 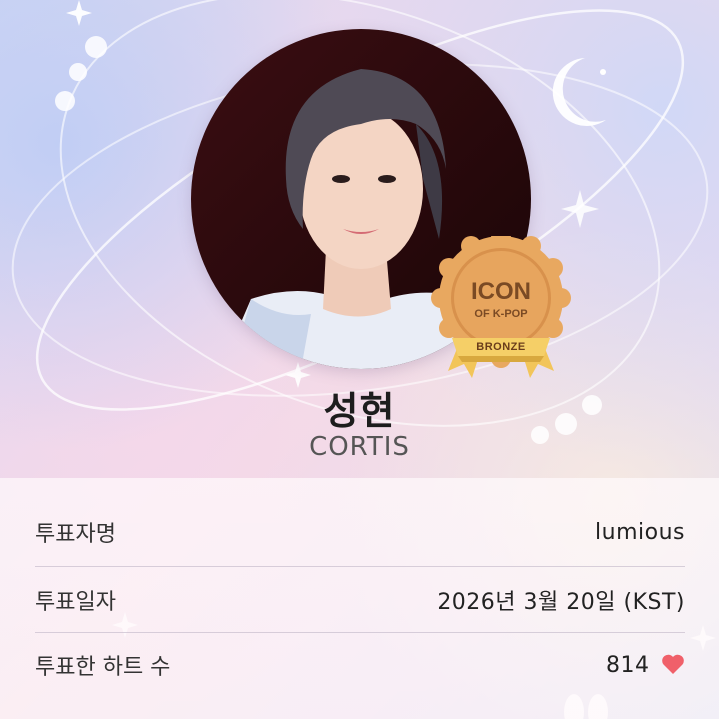 What do you see at coordinates (501, 291) in the screenshot?
I see `badge-title: ICON` at bounding box center [501, 291].